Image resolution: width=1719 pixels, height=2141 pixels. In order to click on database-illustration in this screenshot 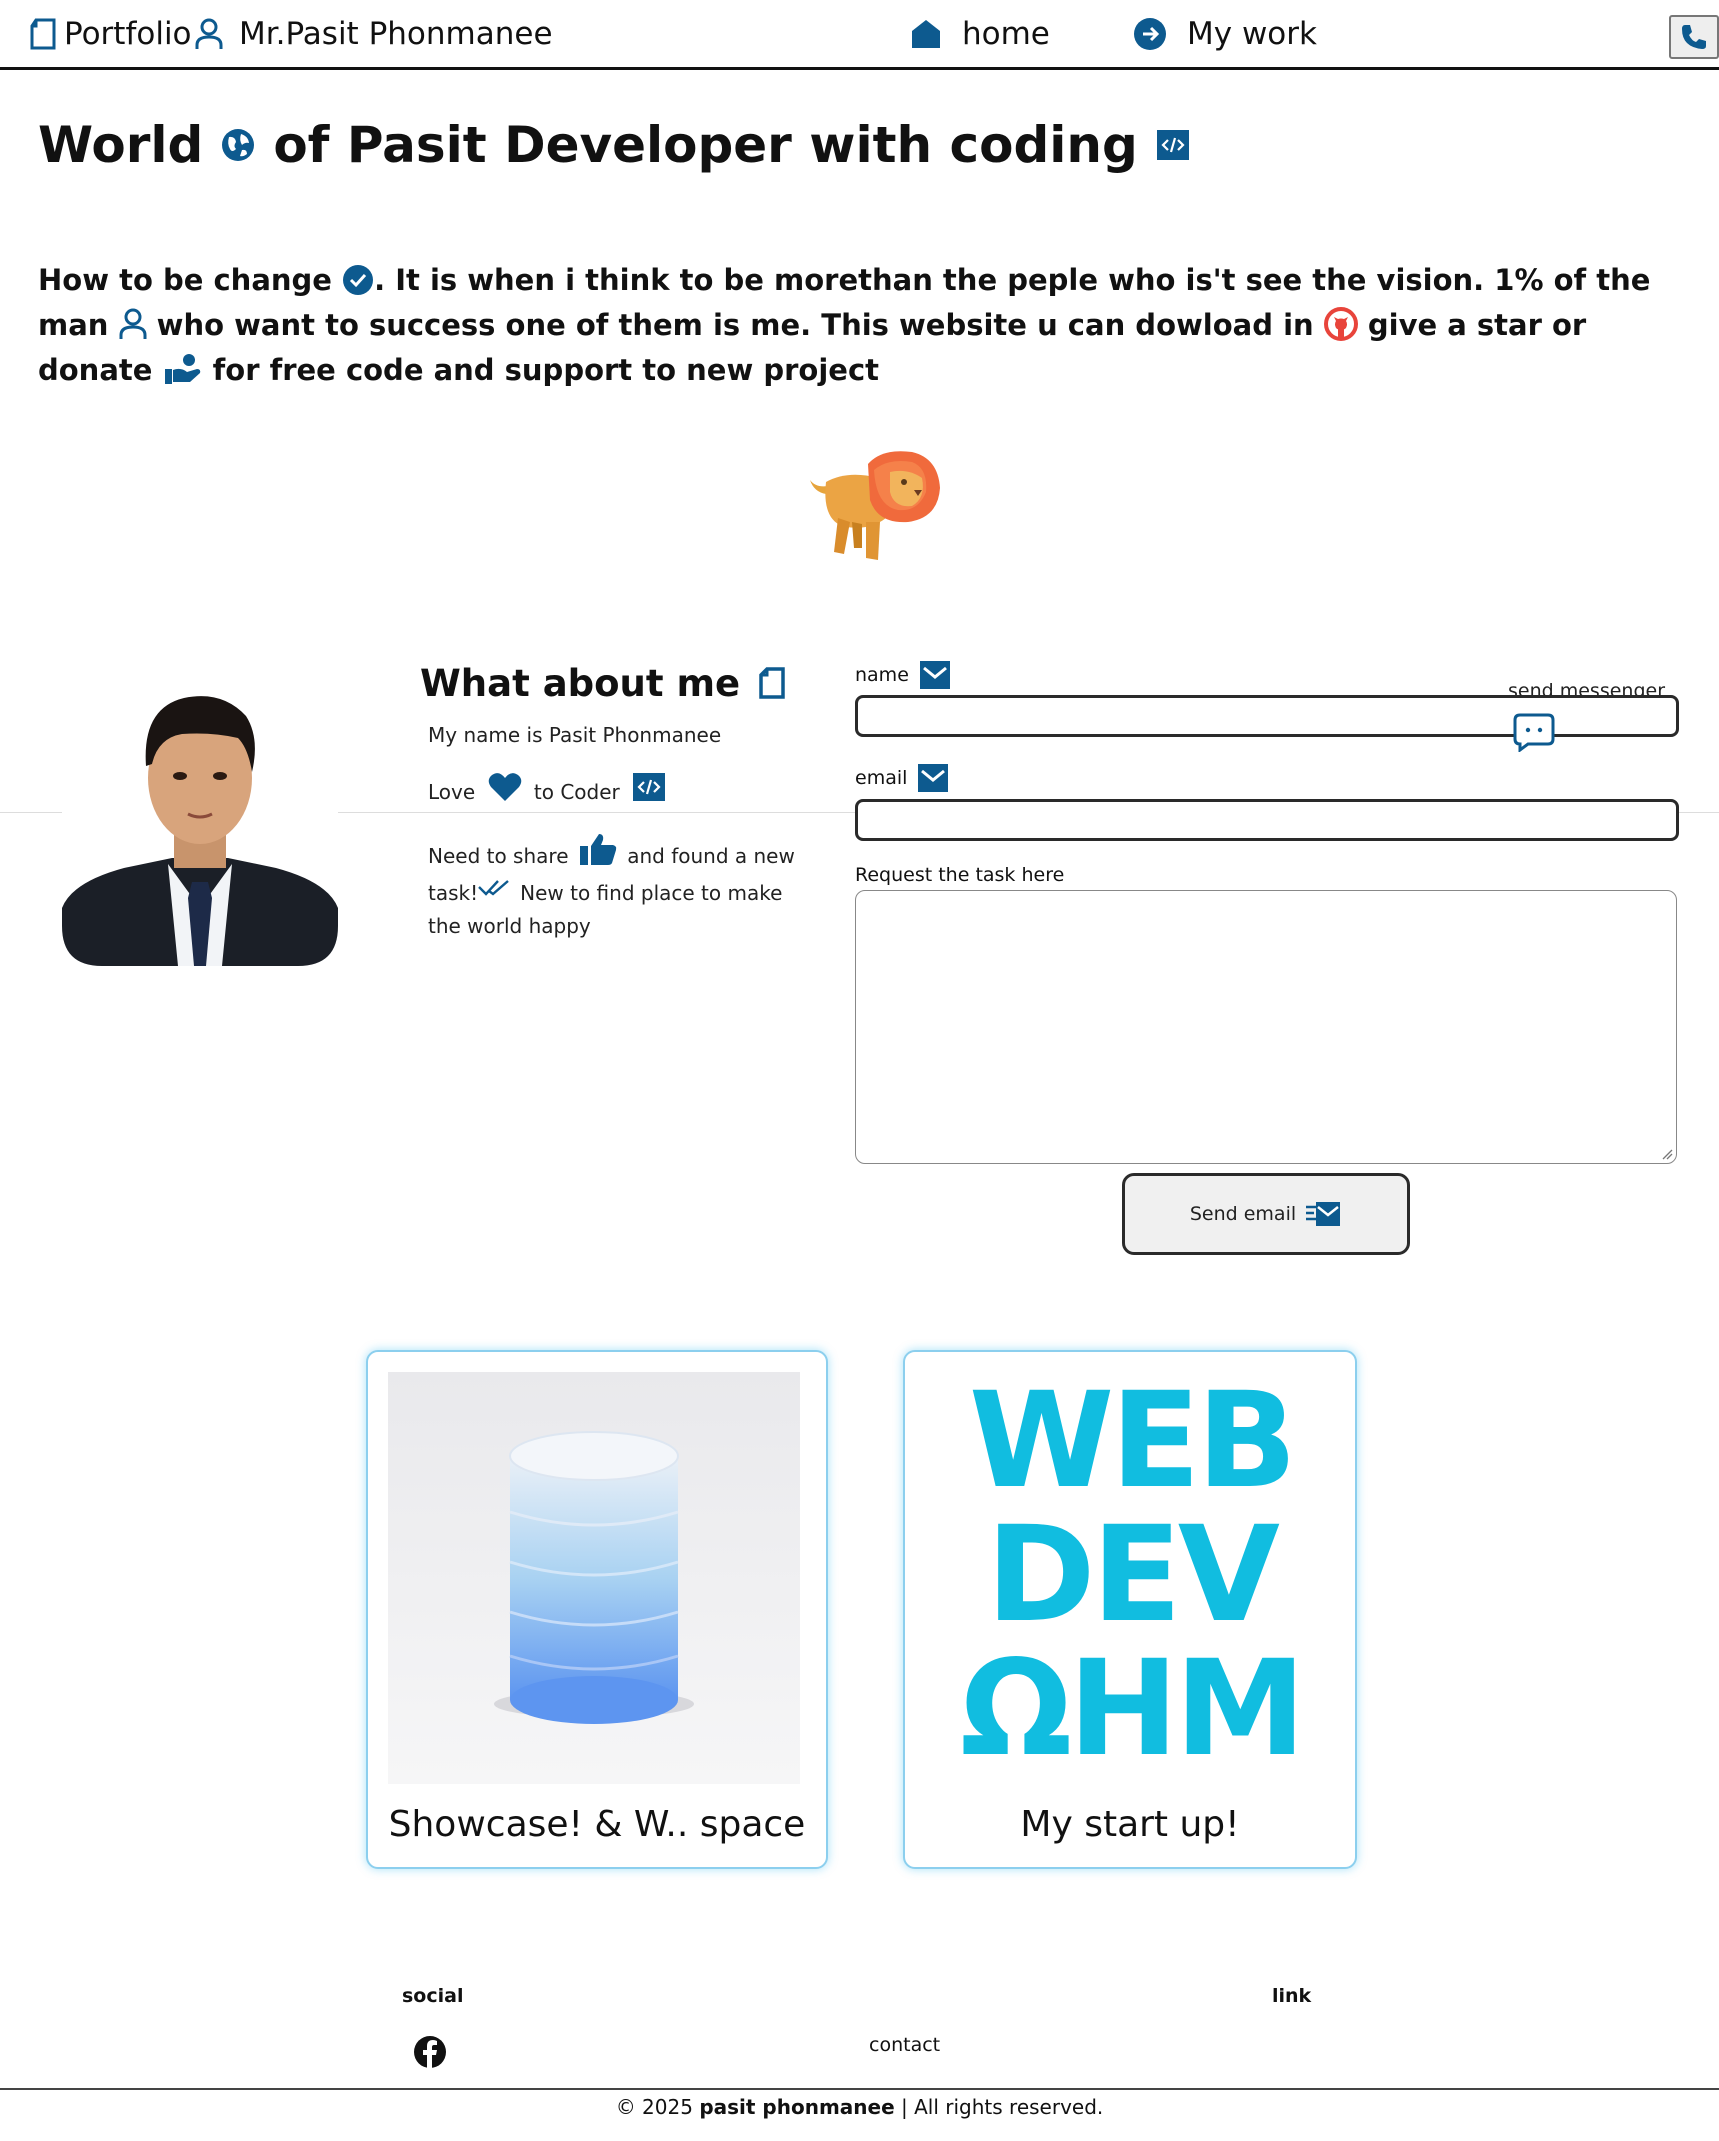, I will do `click(594, 1578)`.